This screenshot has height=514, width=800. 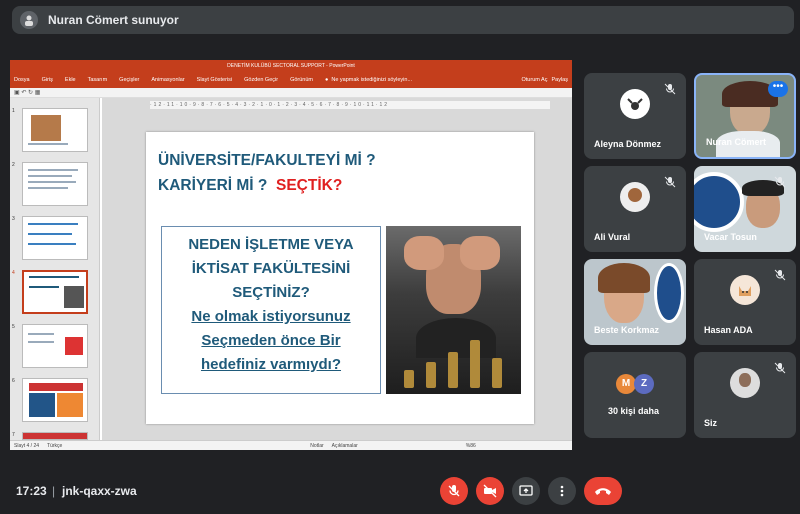 What do you see at coordinates (778, 89) in the screenshot?
I see `more-options-icon: •••` at bounding box center [778, 89].